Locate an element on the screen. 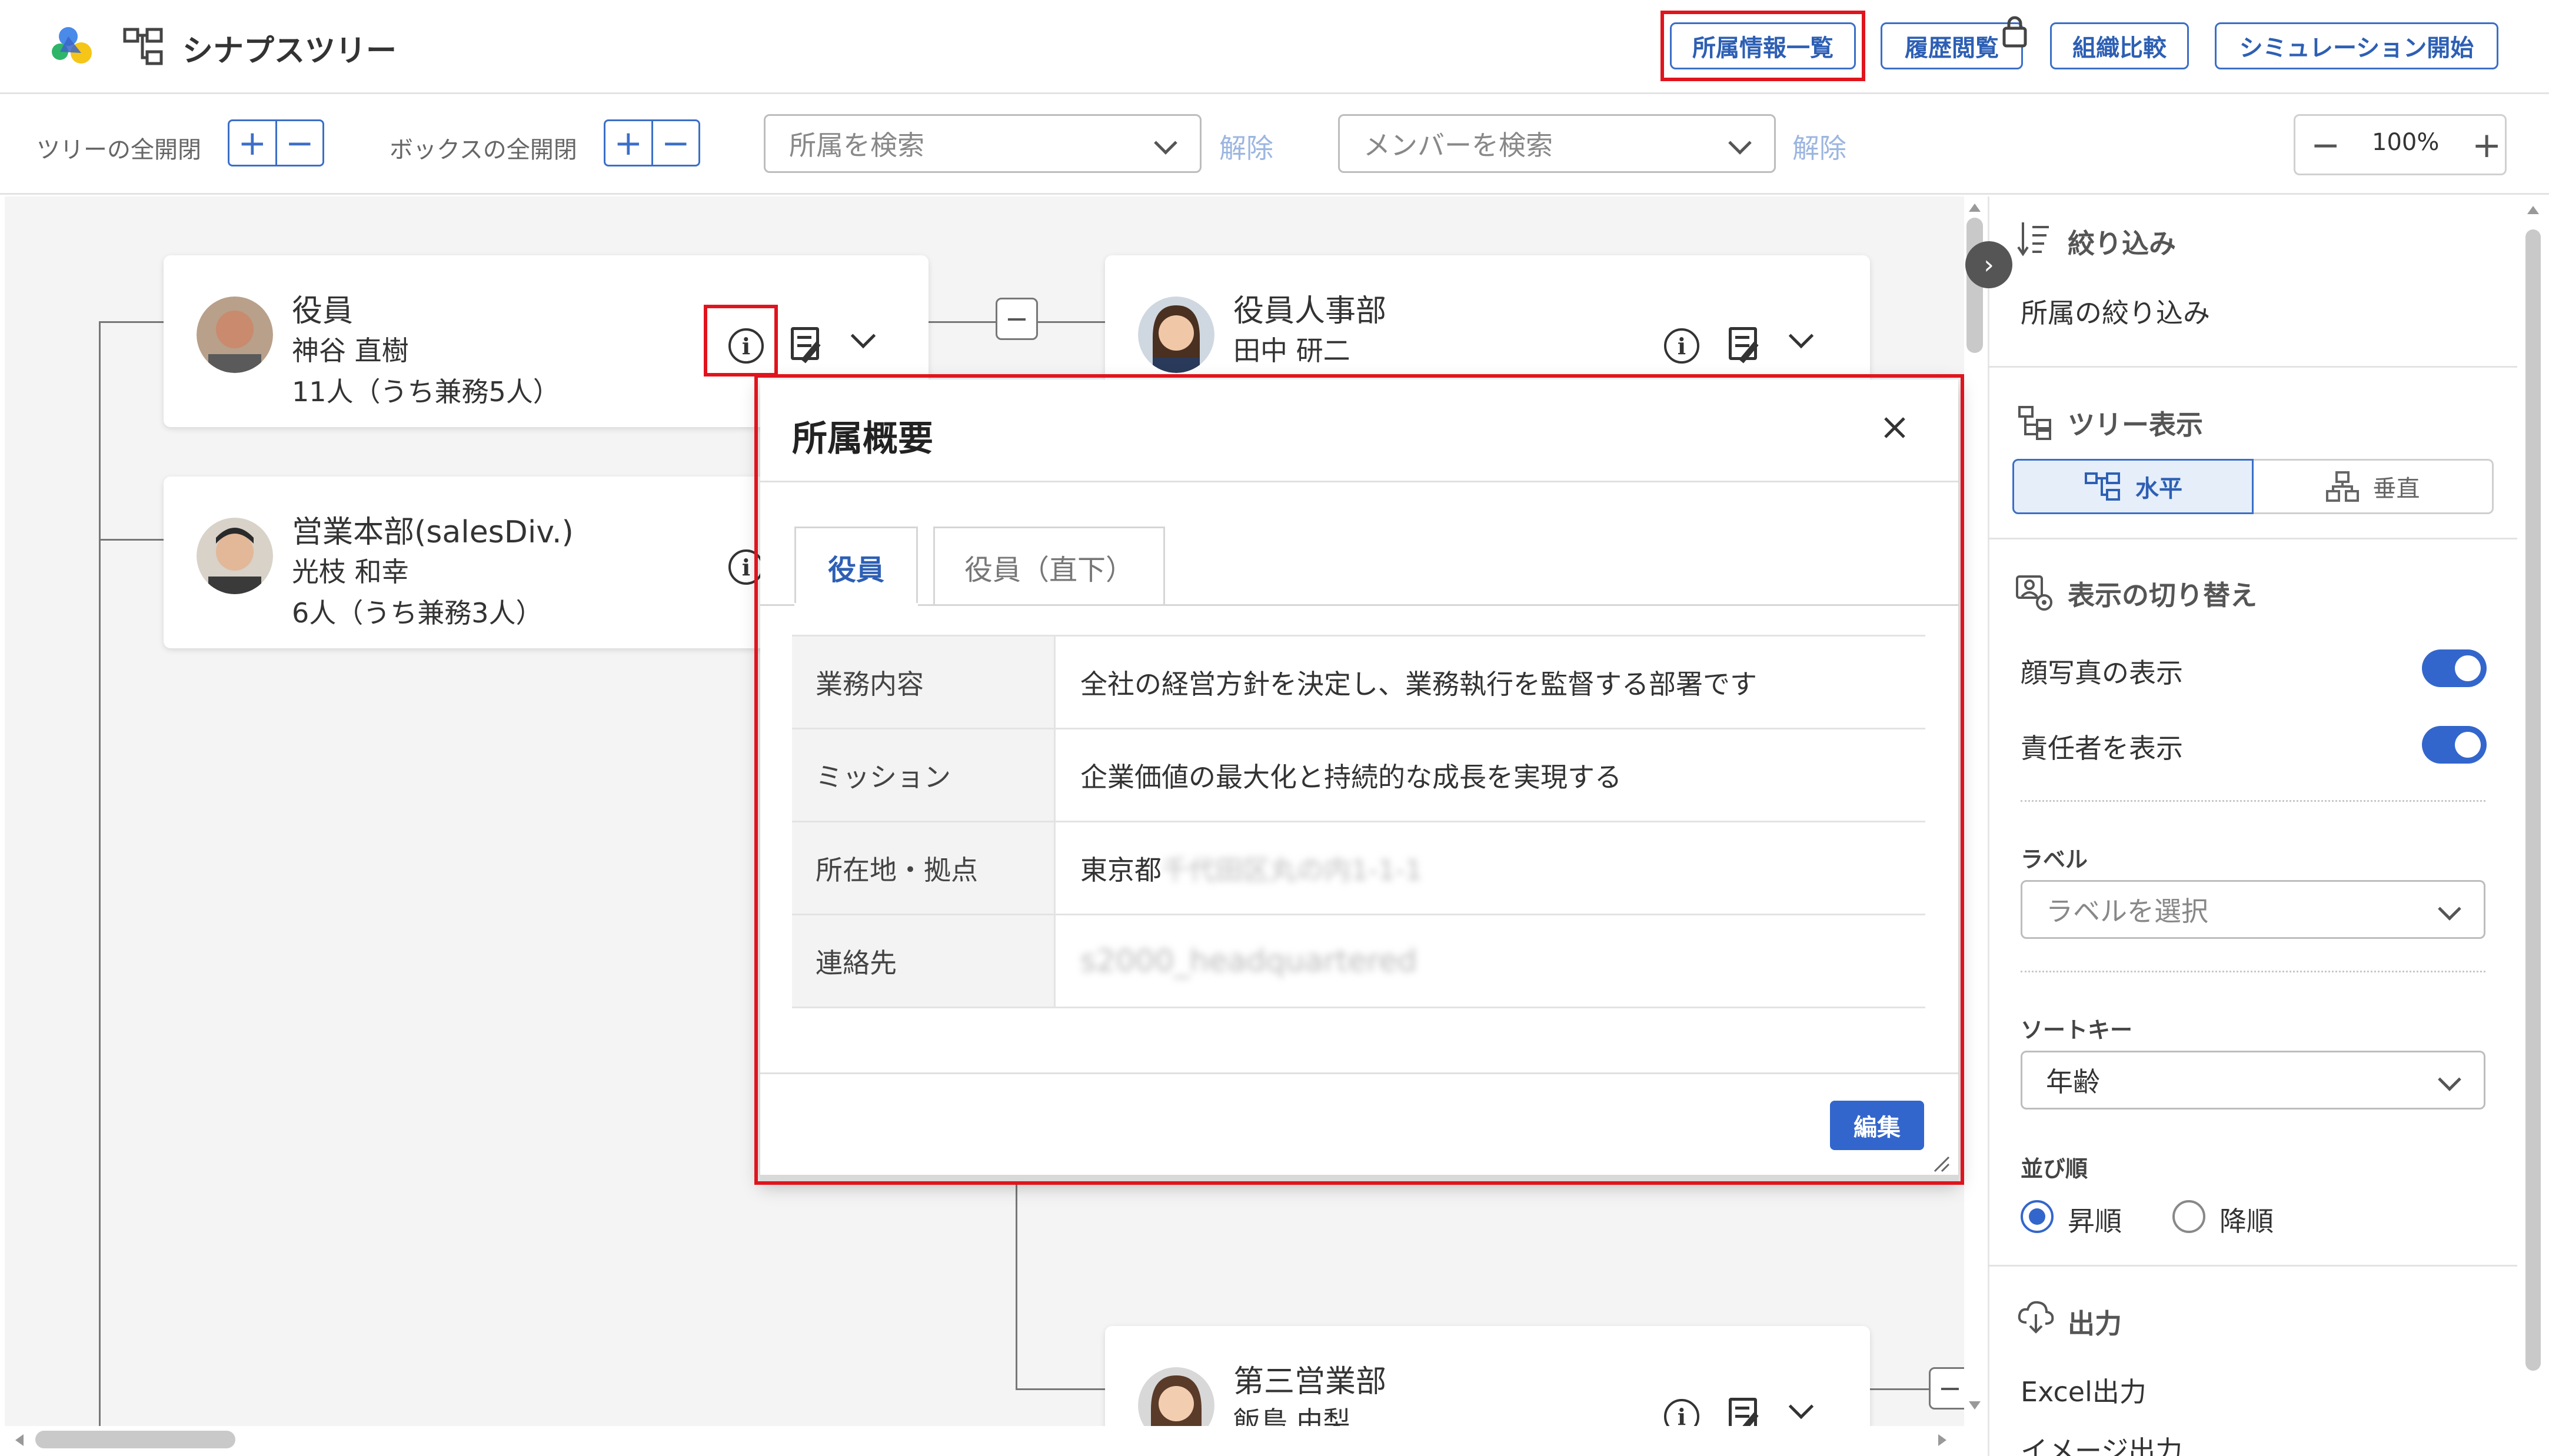  tree-view-icon is located at coordinates (2035, 423).